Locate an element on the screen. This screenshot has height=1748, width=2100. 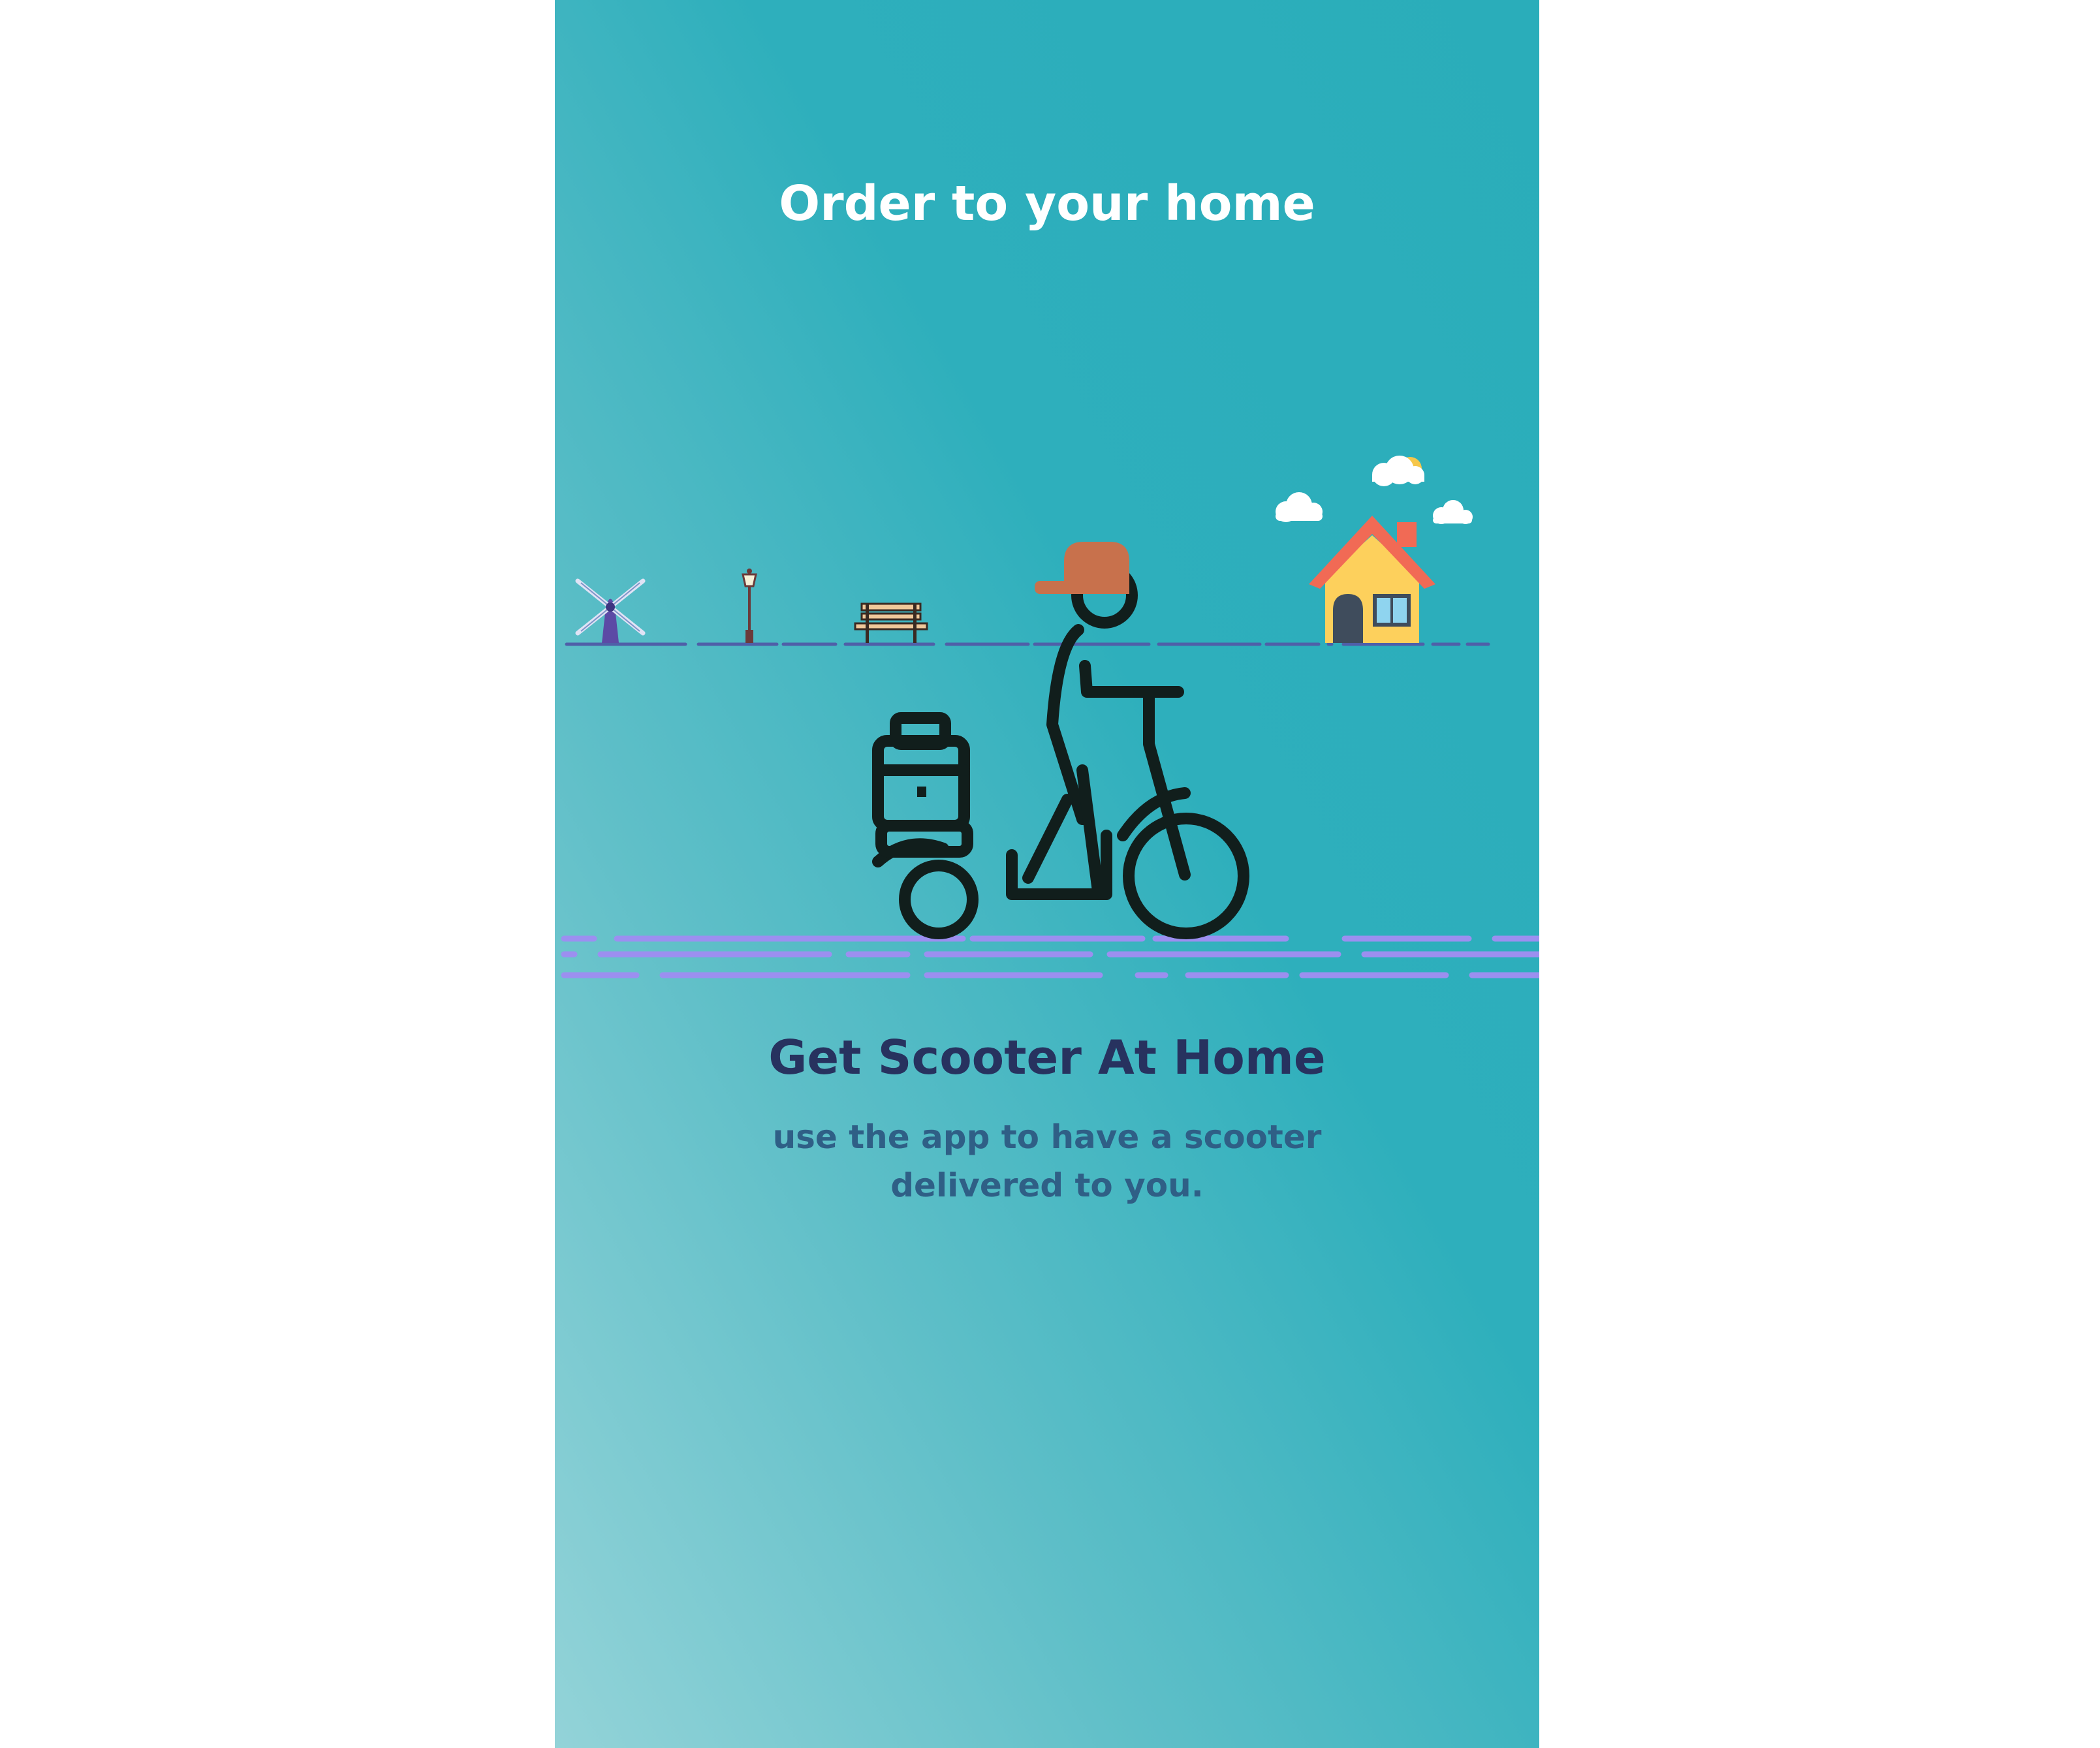
house-icon is located at coordinates (1372, 579).